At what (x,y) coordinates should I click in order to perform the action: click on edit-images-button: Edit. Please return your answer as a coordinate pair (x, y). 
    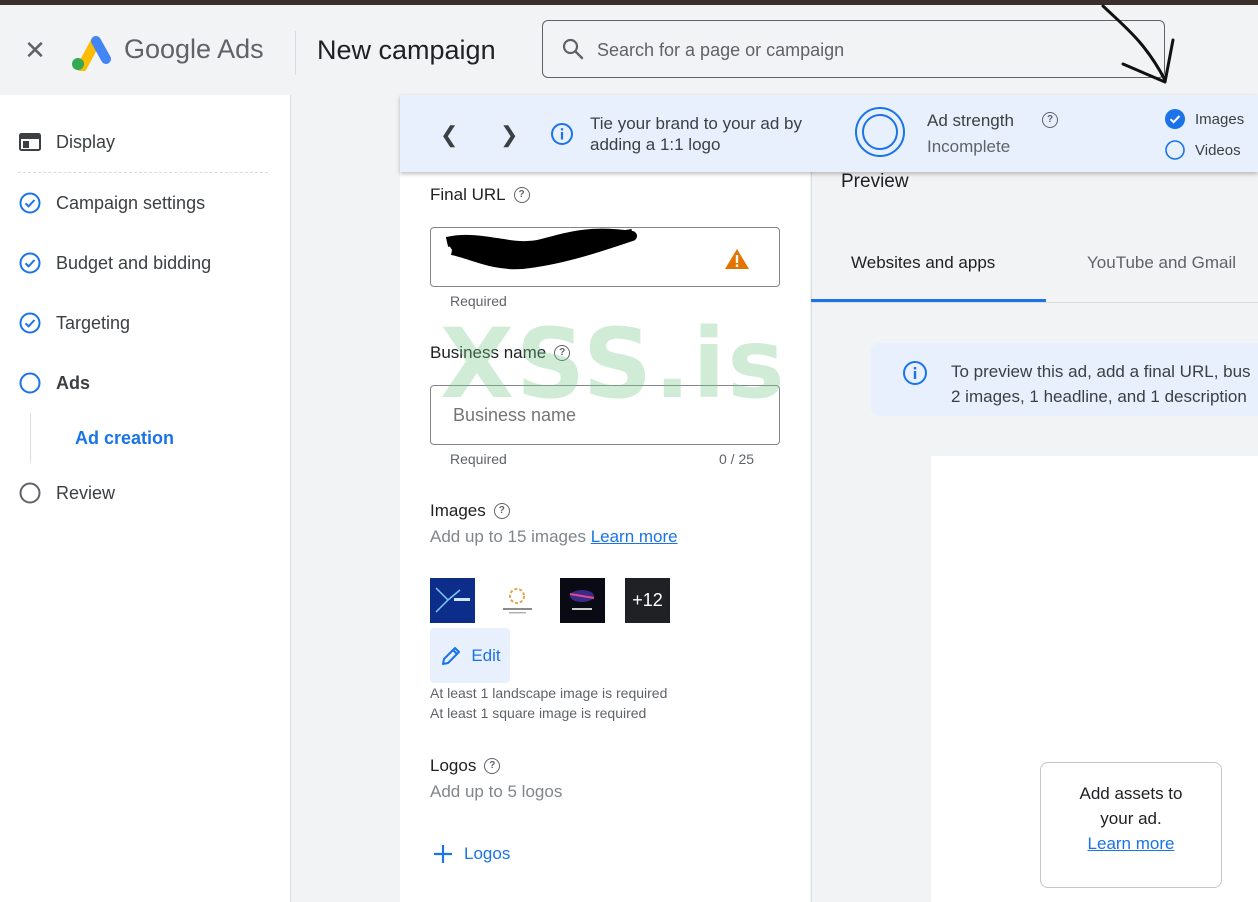
    Looking at the image, I should click on (470, 655).